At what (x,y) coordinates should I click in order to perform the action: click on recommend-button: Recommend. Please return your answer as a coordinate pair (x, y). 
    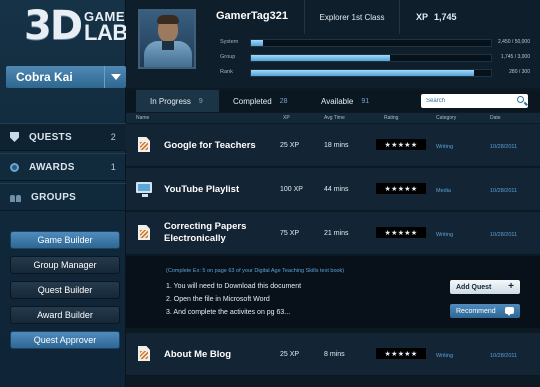
    Looking at the image, I should click on (485, 311).